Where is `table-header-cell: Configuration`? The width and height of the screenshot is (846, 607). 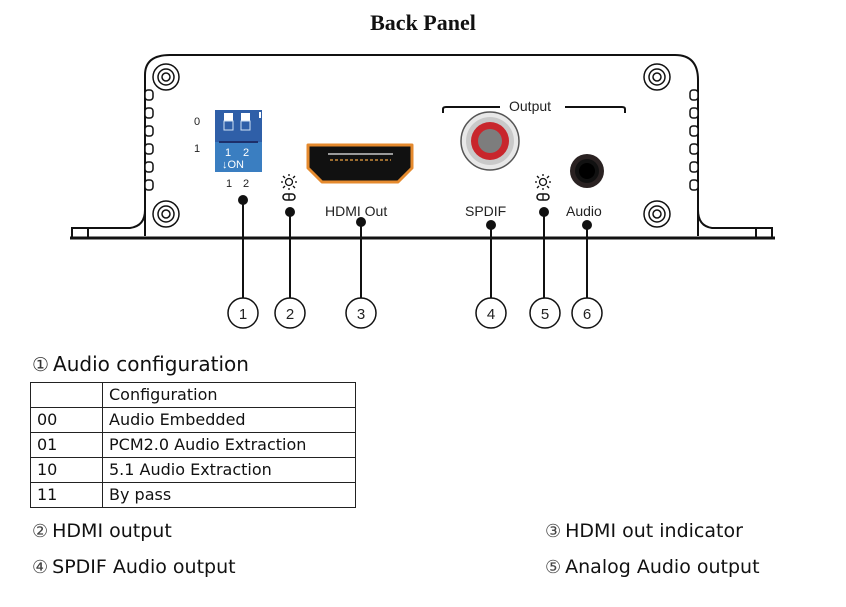
table-header-cell: Configuration is located at coordinates (229, 395).